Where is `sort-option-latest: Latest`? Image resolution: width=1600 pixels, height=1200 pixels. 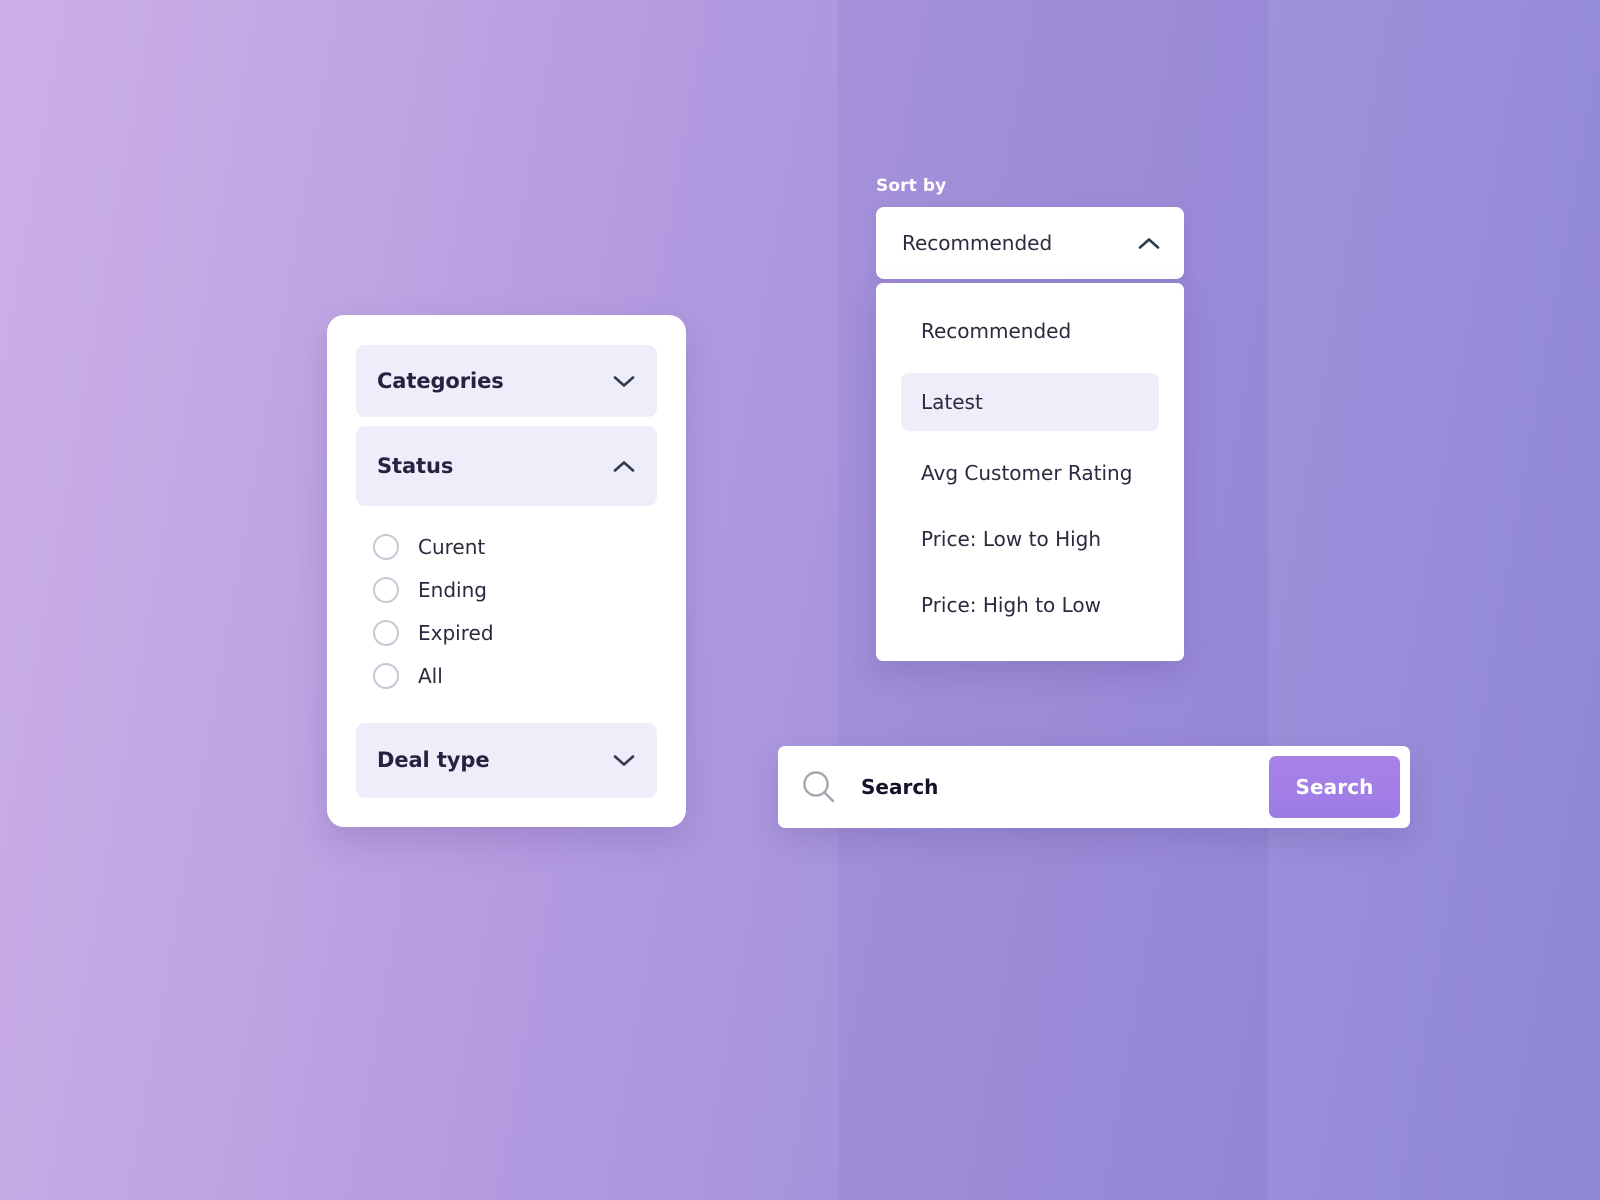 sort-option-latest: Latest is located at coordinates (1030, 402).